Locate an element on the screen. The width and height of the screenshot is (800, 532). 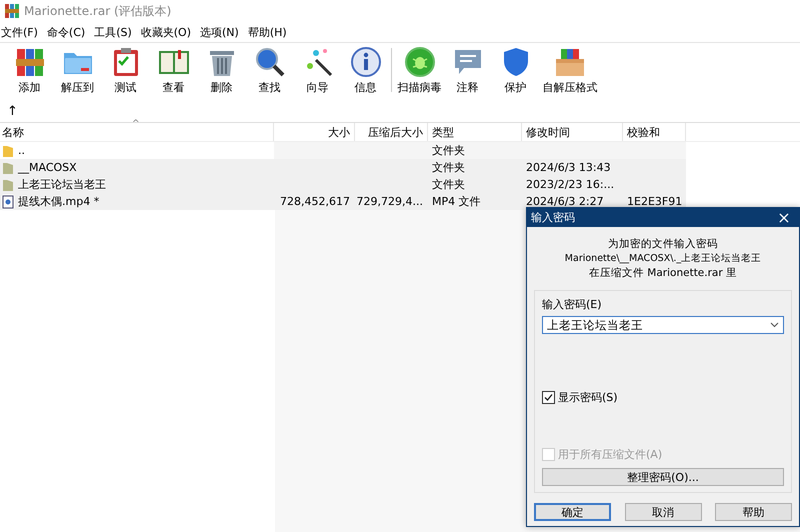
field-label: 输入密码(E) is located at coordinates (572, 304).